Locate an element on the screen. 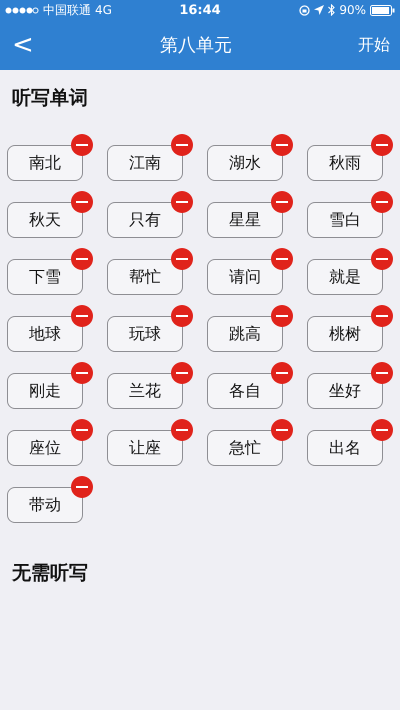  network-type: 4G is located at coordinates (103, 10).